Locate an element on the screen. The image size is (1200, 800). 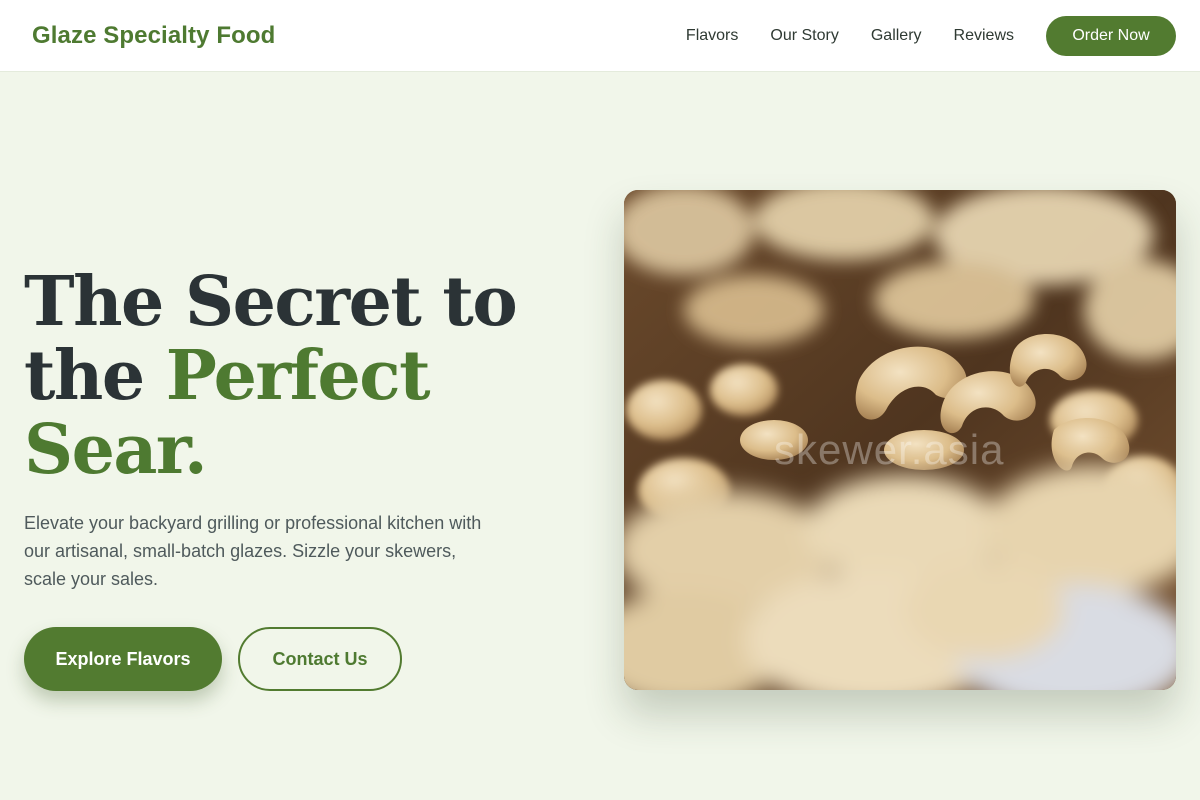
headline-line-2-prefix: the is located at coordinates (95, 376).